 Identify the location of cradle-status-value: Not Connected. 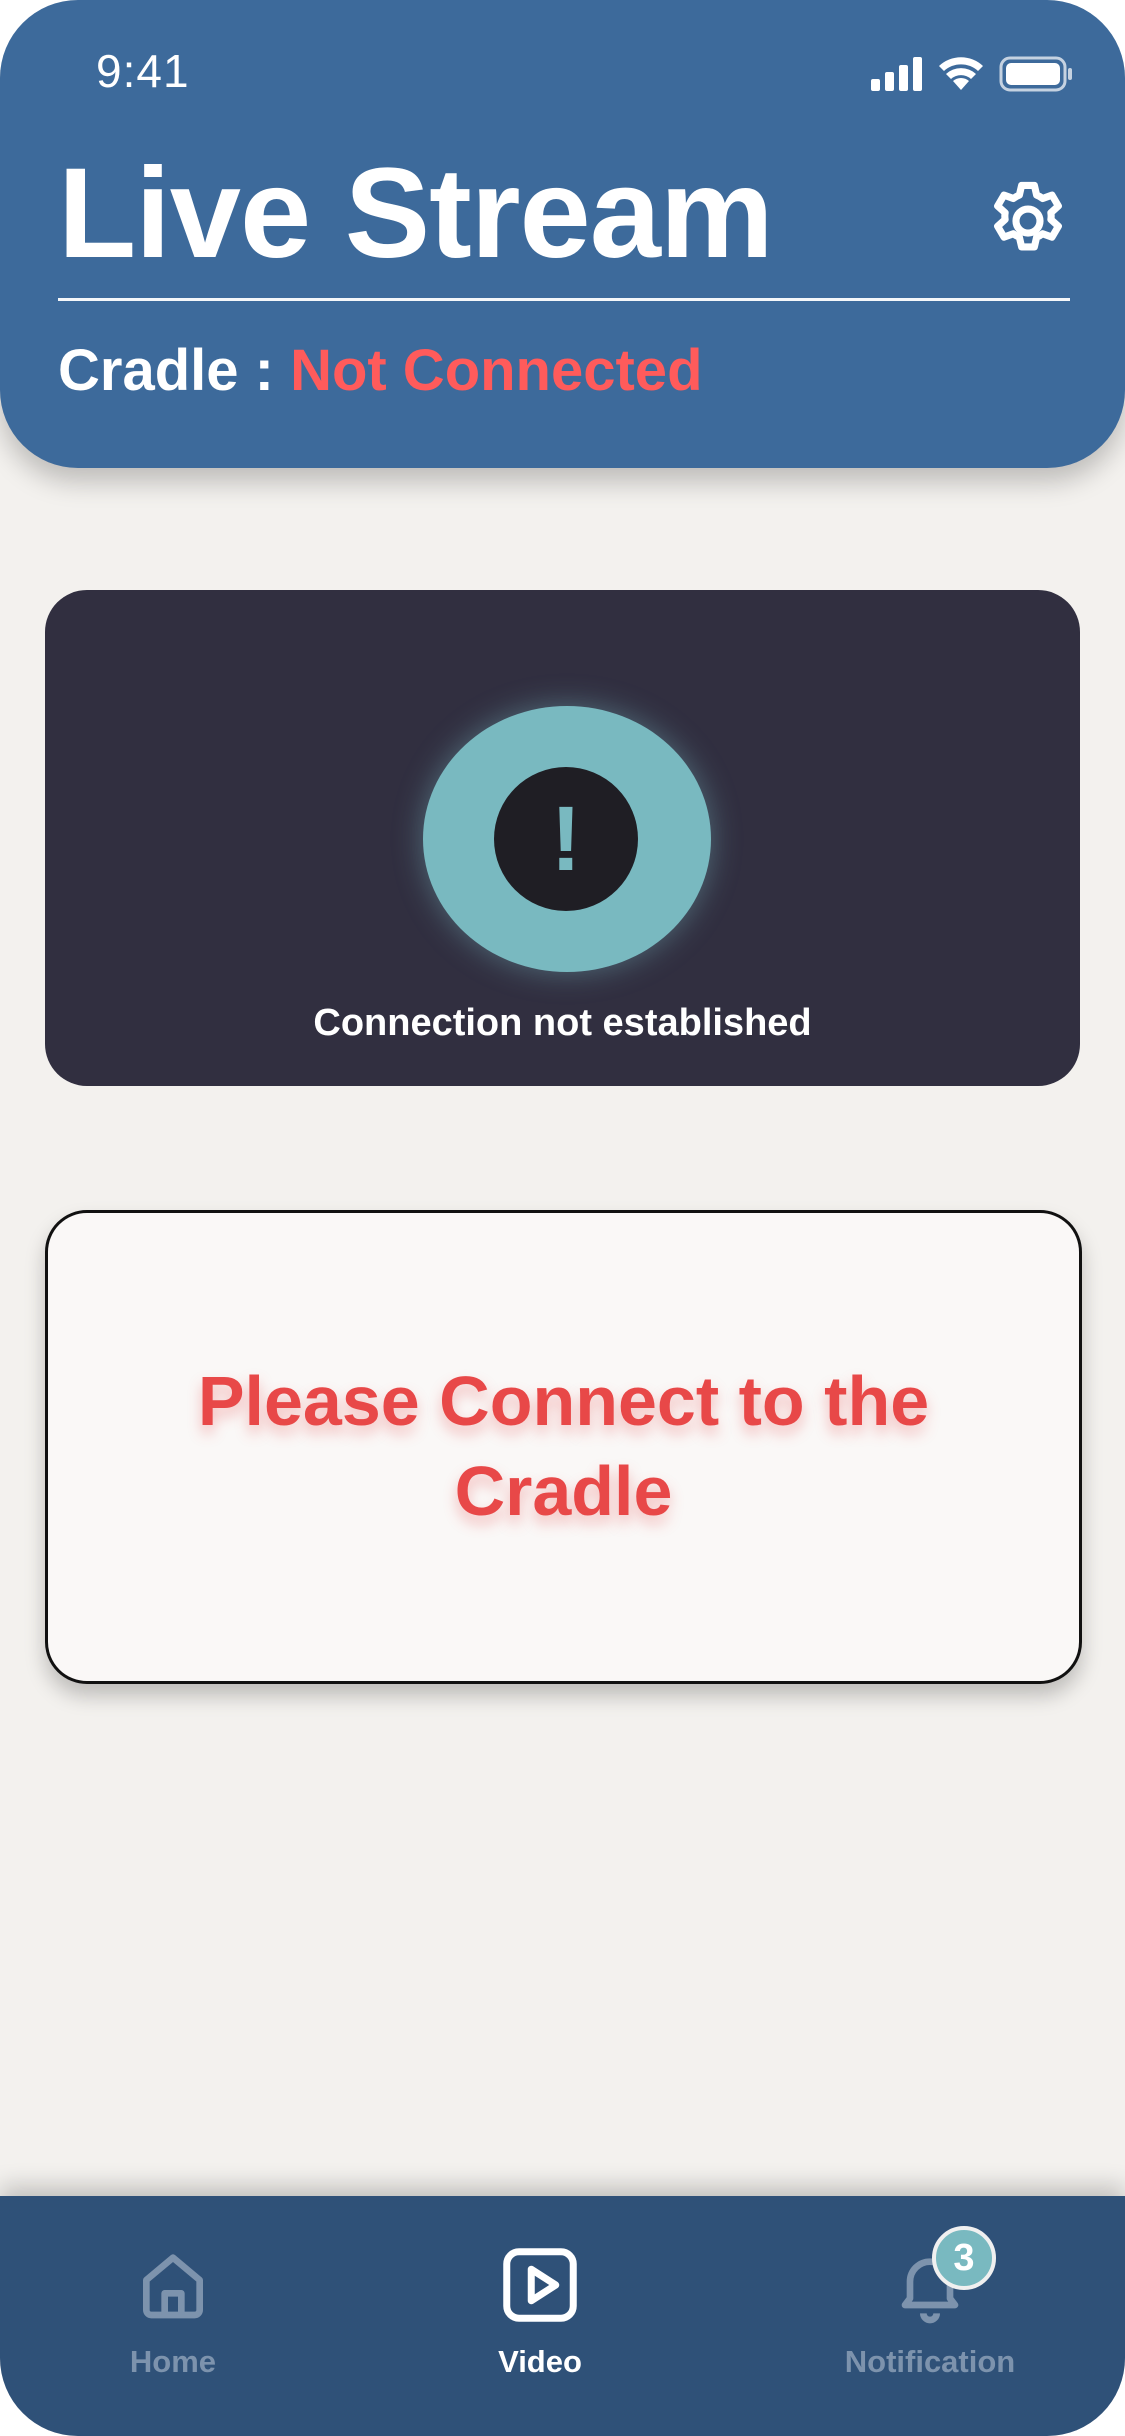
(496, 370).